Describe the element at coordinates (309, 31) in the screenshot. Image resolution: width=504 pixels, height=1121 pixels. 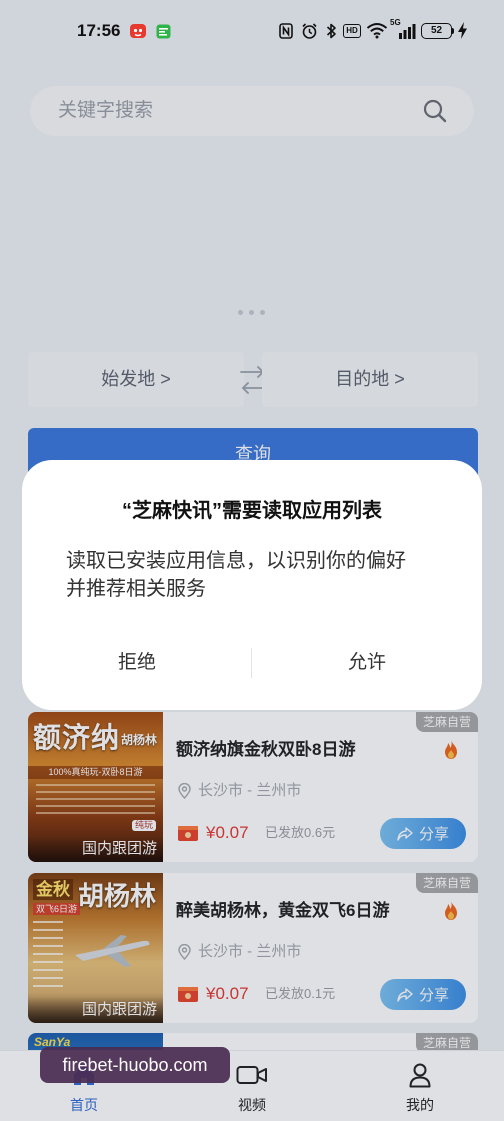
I see `alarm-icon` at that location.